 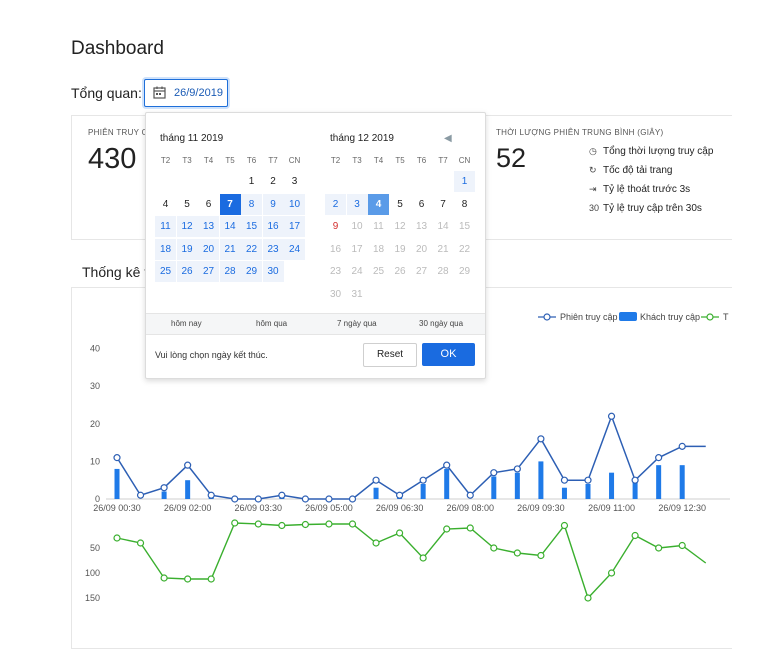 I want to click on legend-label: Khách truy cập, so click(x=670, y=317).